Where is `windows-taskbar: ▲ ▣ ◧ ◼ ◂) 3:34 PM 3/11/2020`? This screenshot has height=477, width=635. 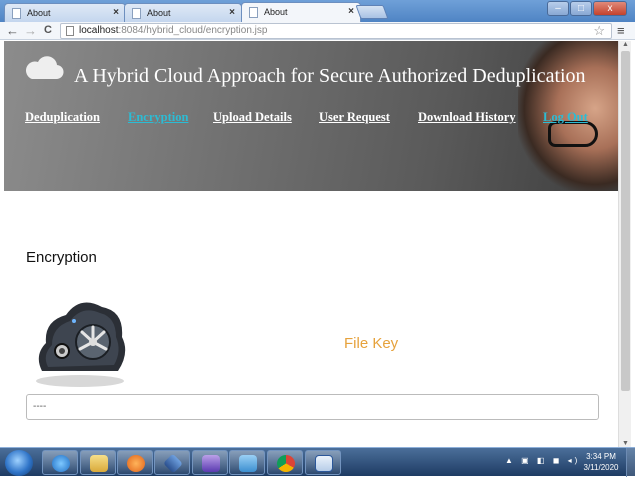
windows-taskbar: ▲ ▣ ◧ ◼ ◂) 3:34 PM 3/11/2020 is located at coordinates (317, 462).